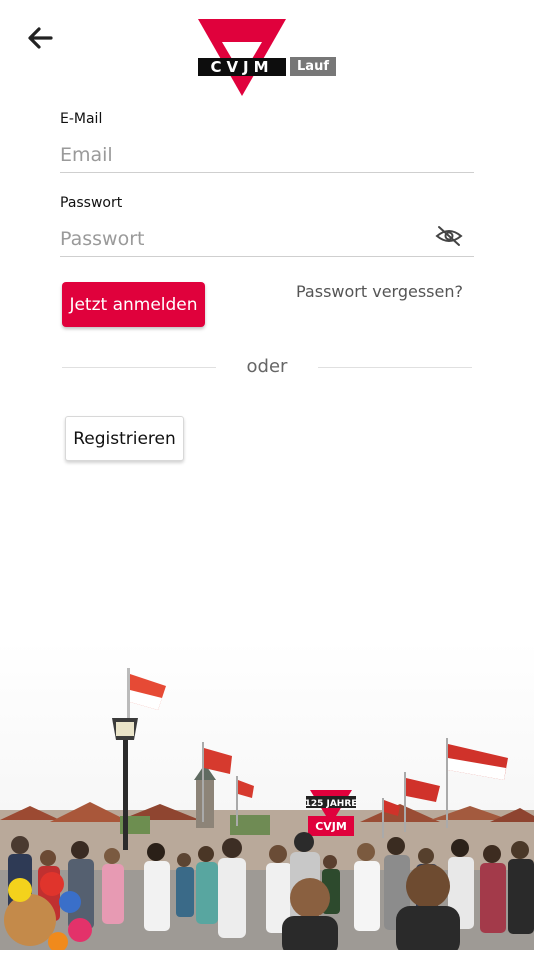 The image size is (534, 954). What do you see at coordinates (379, 291) in the screenshot?
I see `forgot-password-link: Passwort vergessen?` at bounding box center [379, 291].